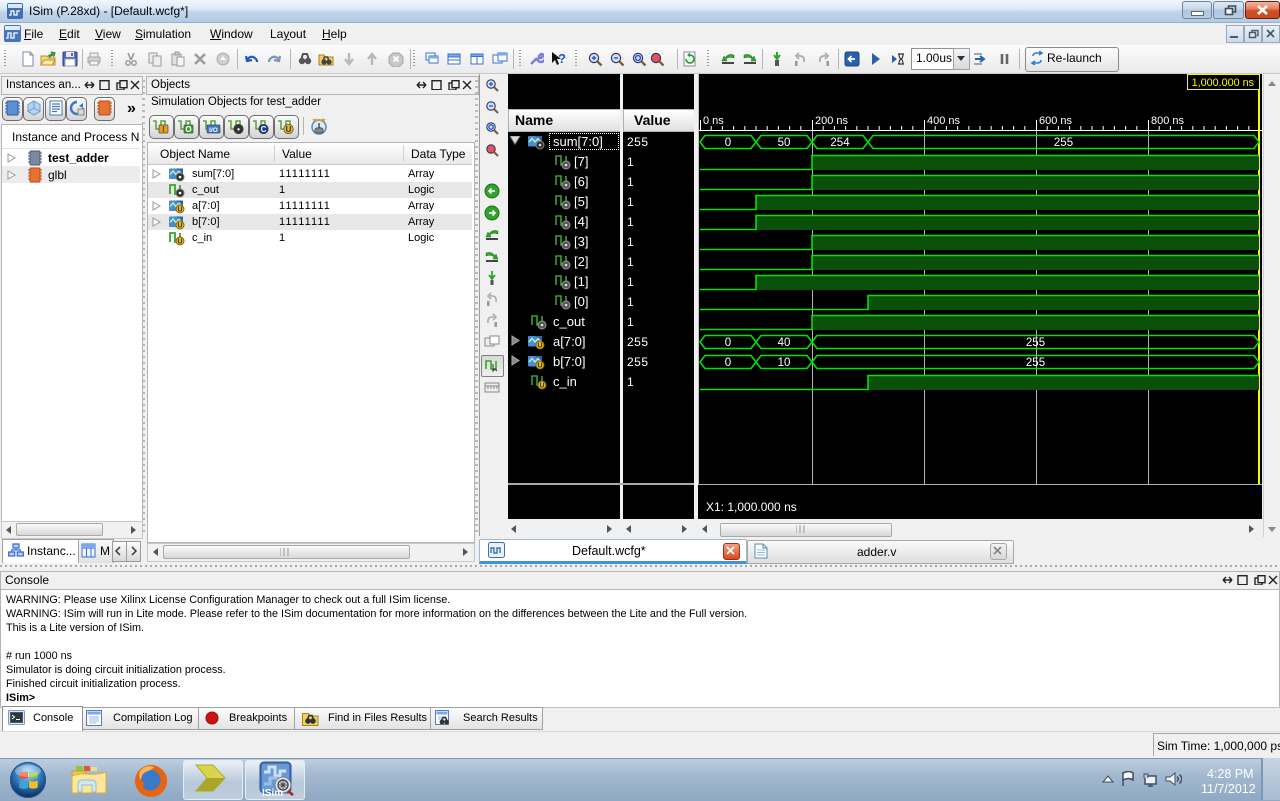 Image resolution: width=1280 pixels, height=801 pixels. What do you see at coordinates (944, 121) in the screenshot?
I see `svg-text: 400 ns` at bounding box center [944, 121].